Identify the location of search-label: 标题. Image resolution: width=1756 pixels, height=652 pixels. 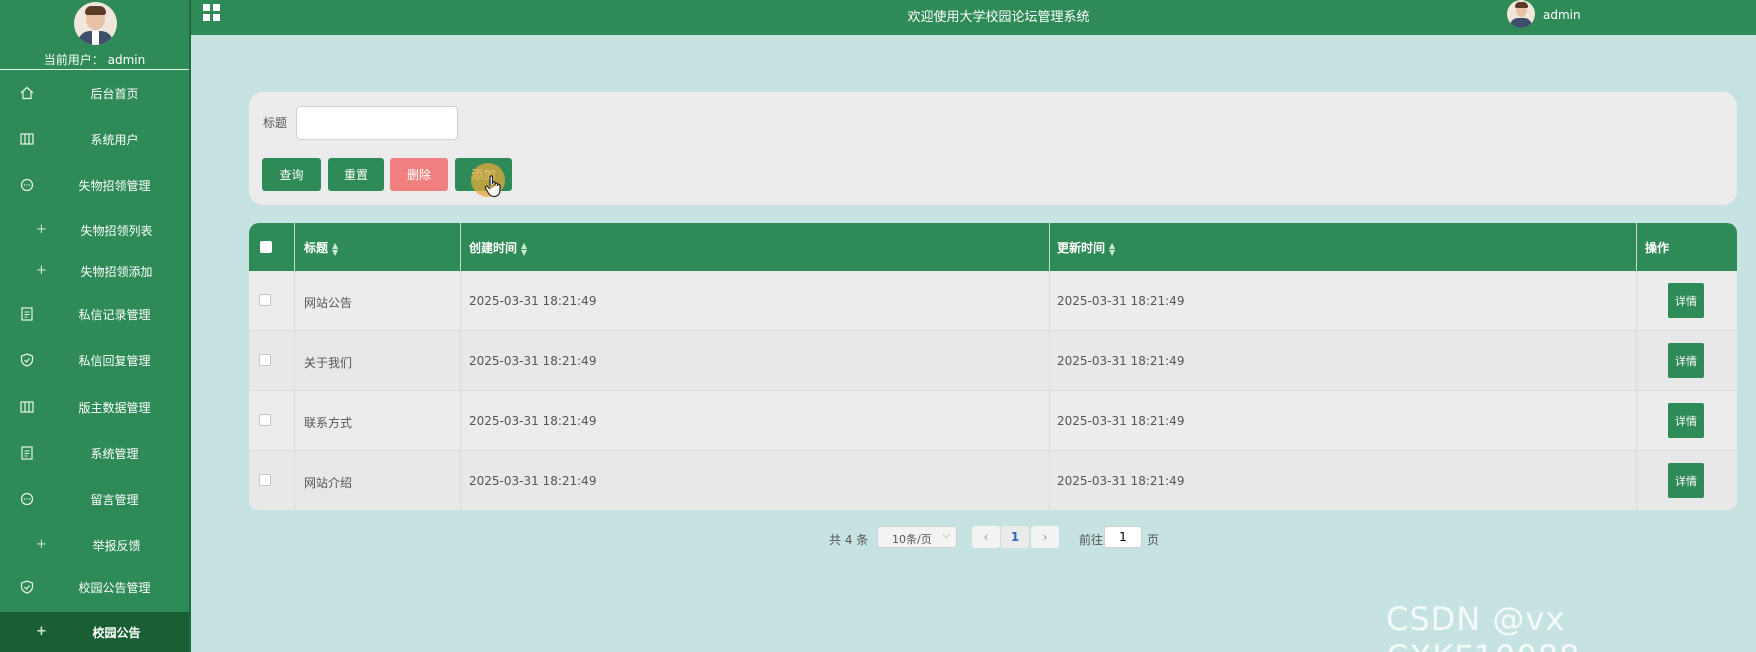
(275, 123).